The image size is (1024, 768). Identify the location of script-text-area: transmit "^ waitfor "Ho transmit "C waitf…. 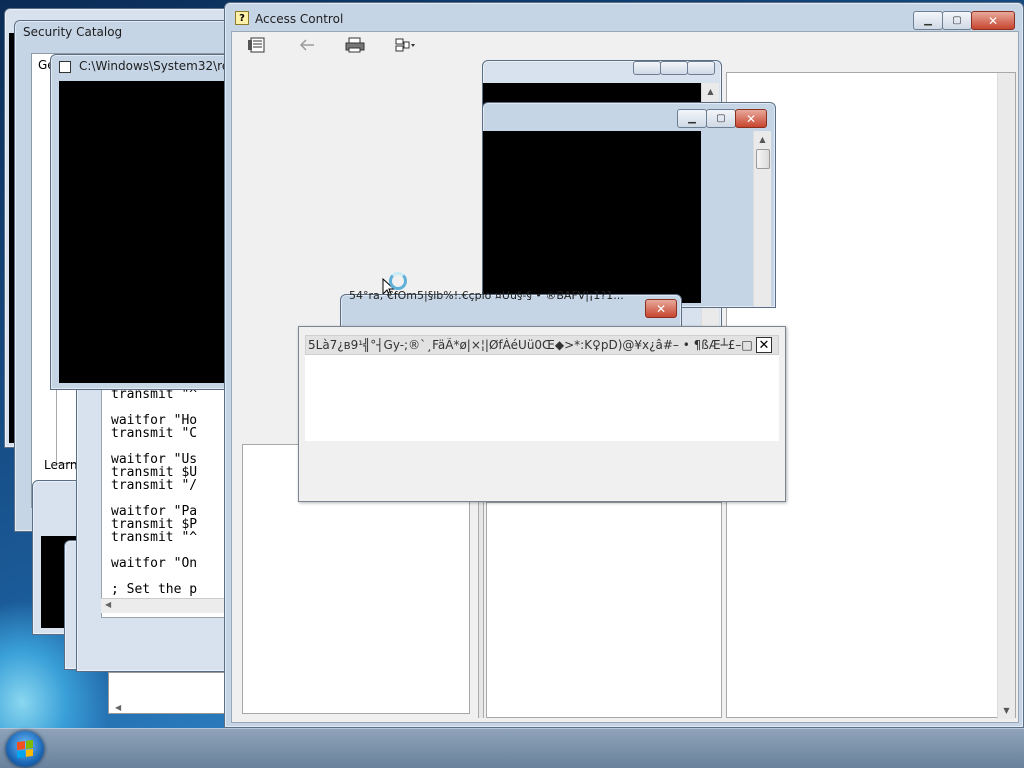
(171, 499).